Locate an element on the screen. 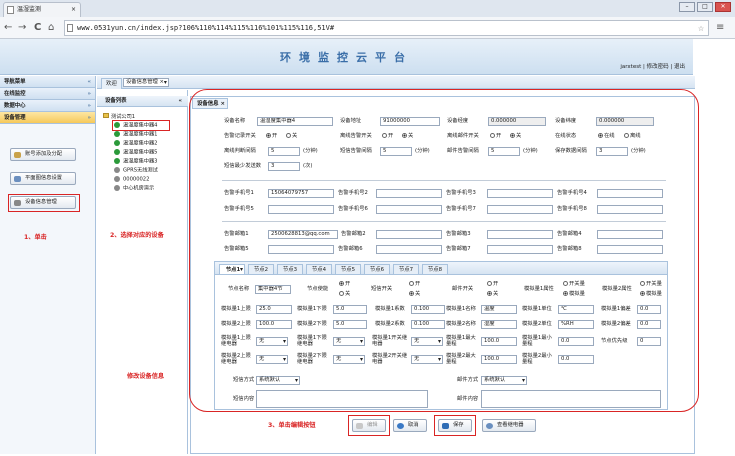 The image size is (735, 456). view-relay-button: 查看继电器 is located at coordinates (509, 425).